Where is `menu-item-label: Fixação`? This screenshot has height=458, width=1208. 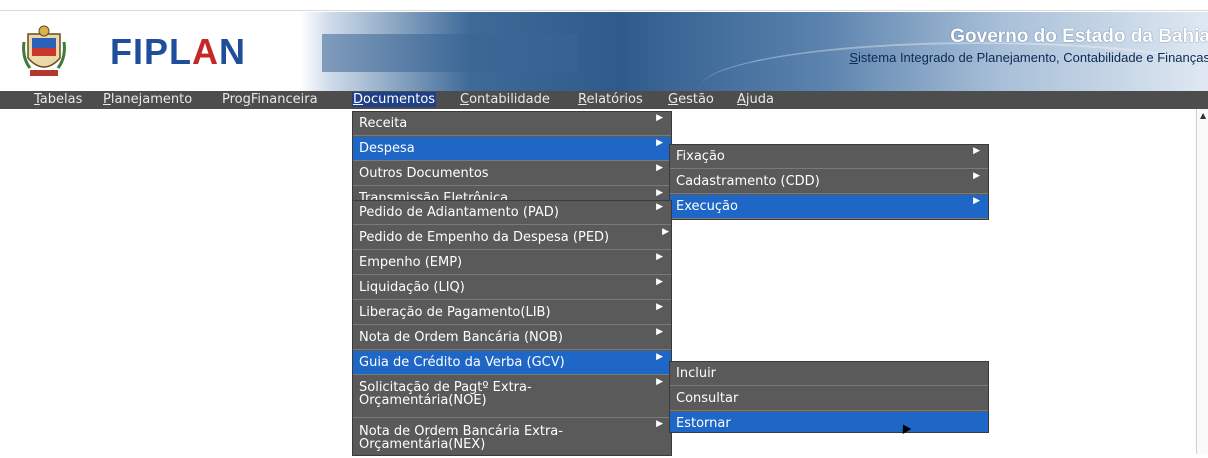 menu-item-label: Fixação is located at coordinates (700, 156).